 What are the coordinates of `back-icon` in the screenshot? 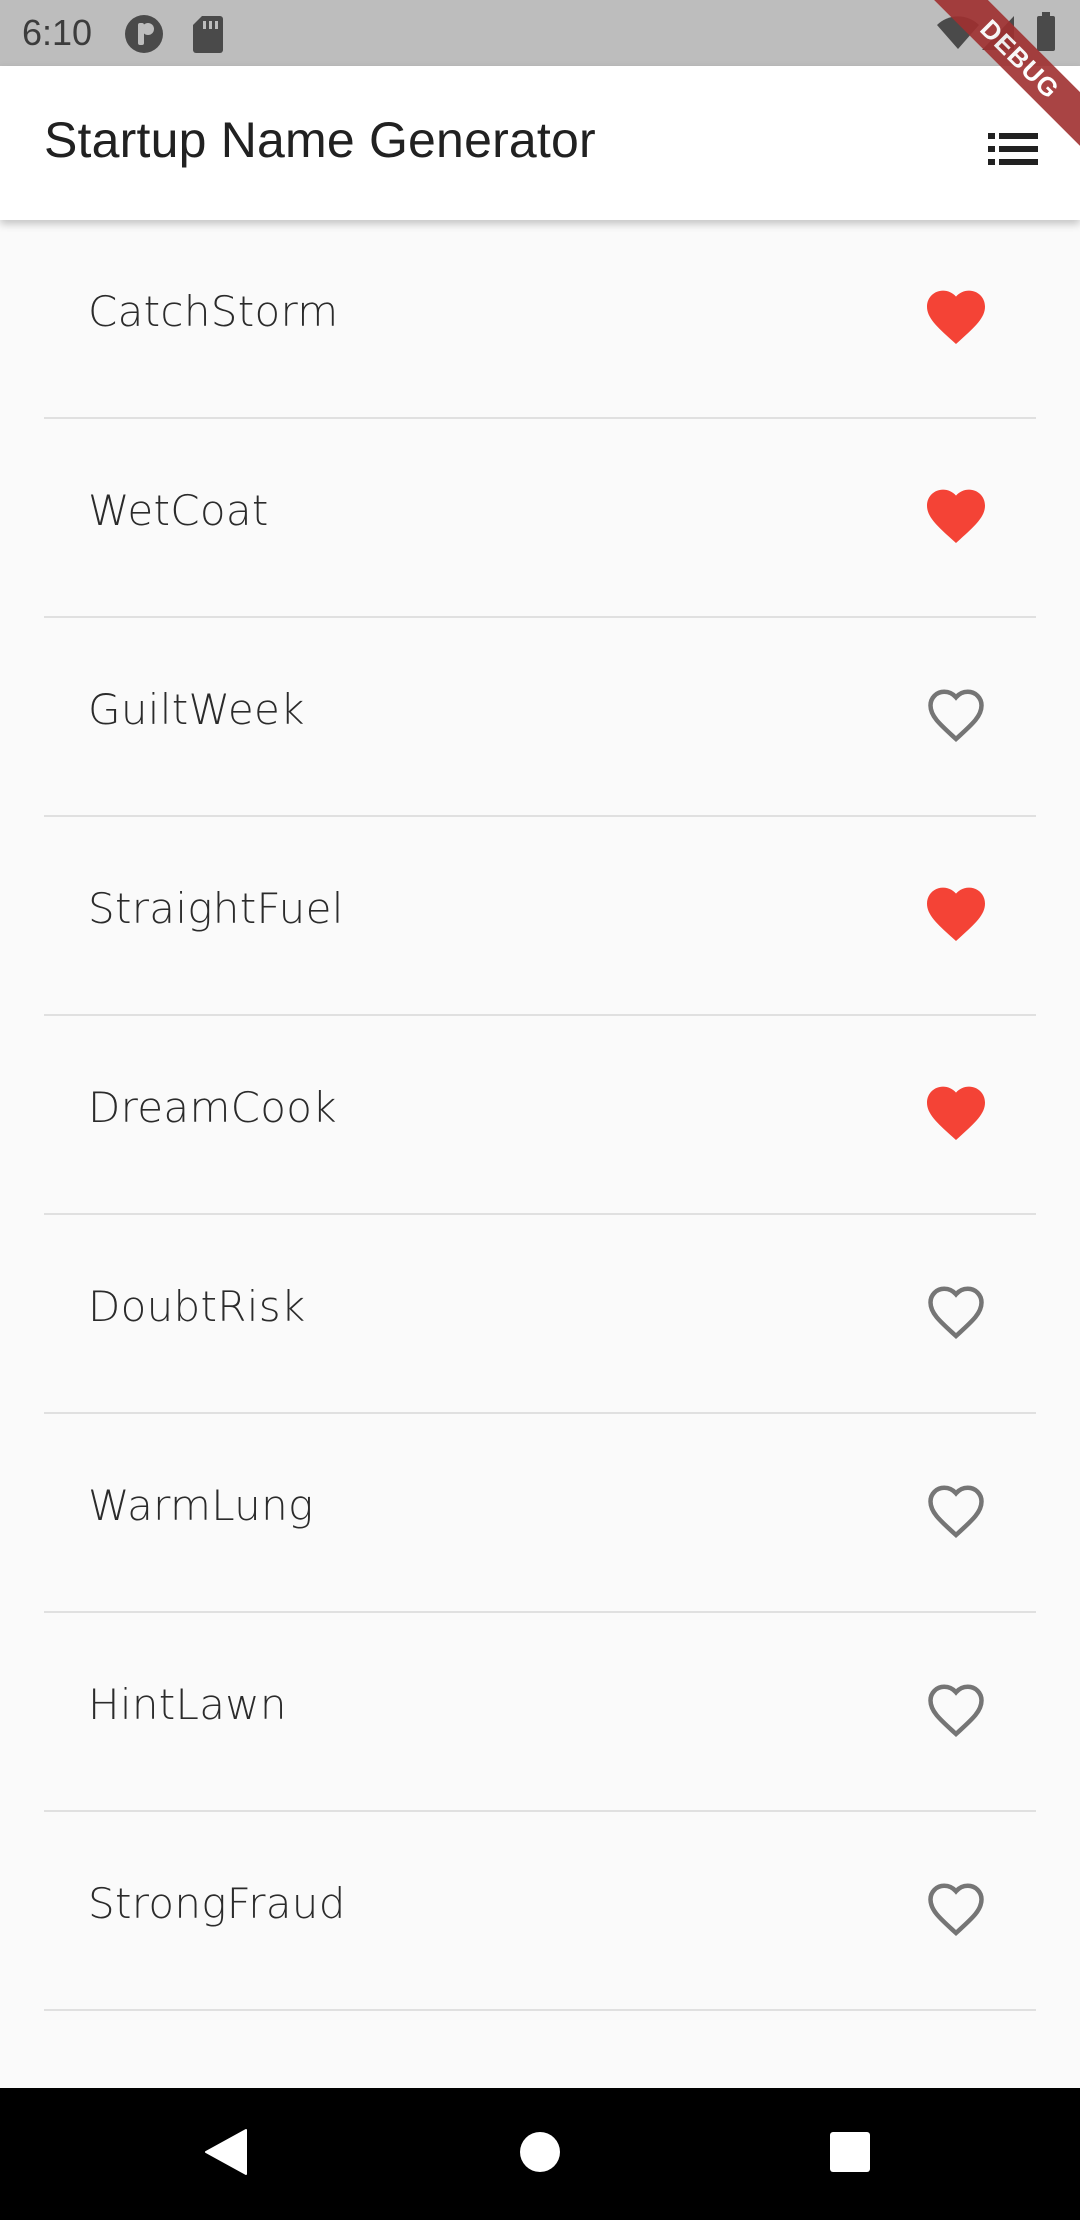 It's located at (226, 2154).